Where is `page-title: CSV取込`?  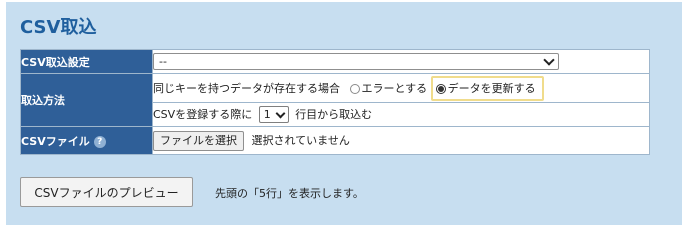 page-title: CSV取込 is located at coordinates (58, 27).